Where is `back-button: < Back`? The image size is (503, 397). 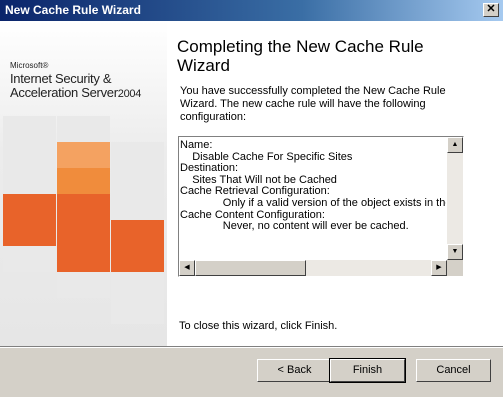
back-button: < Back is located at coordinates (294, 370).